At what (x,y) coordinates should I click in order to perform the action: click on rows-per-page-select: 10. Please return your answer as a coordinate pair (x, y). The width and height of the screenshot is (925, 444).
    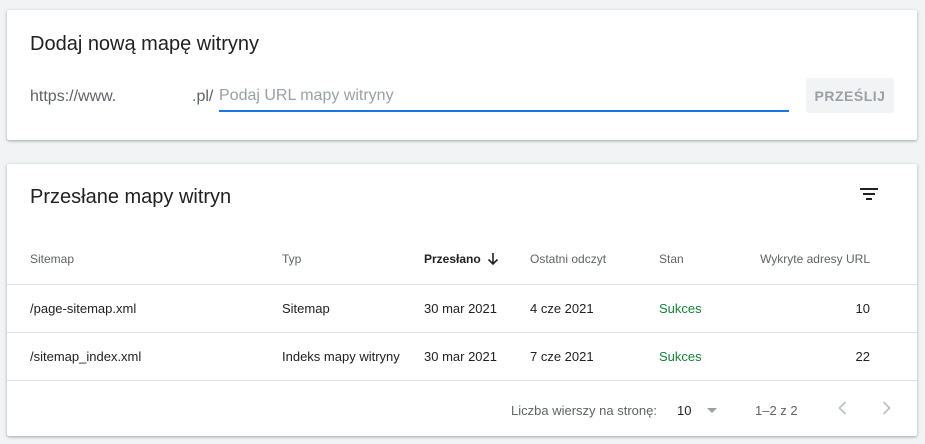
    Looking at the image, I should click on (684, 410).